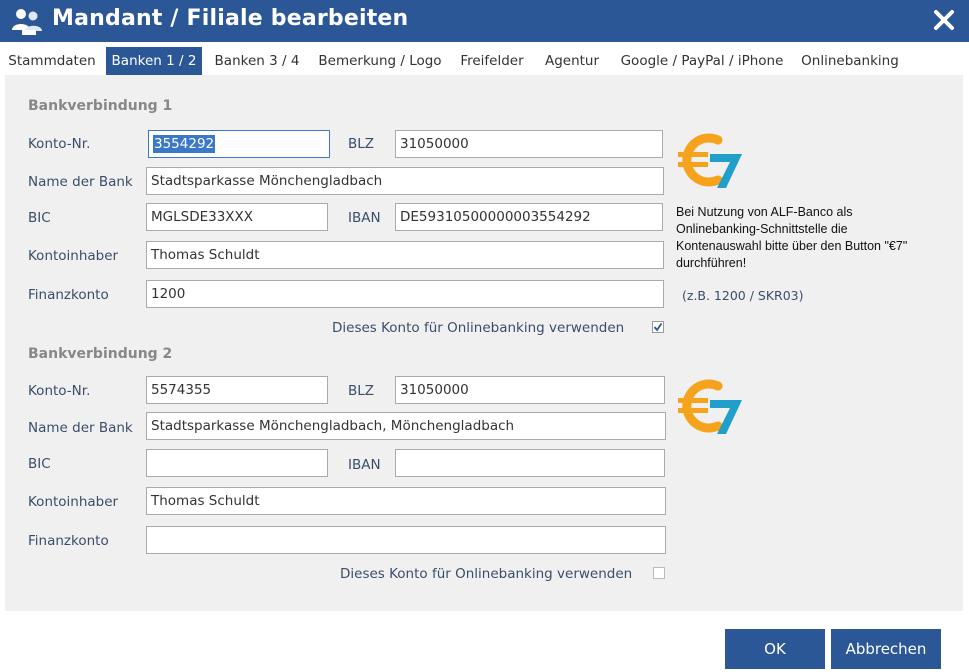  Describe the element at coordinates (850, 61) in the screenshot. I see `tab-onlinebanking: Onlinebanking` at that location.